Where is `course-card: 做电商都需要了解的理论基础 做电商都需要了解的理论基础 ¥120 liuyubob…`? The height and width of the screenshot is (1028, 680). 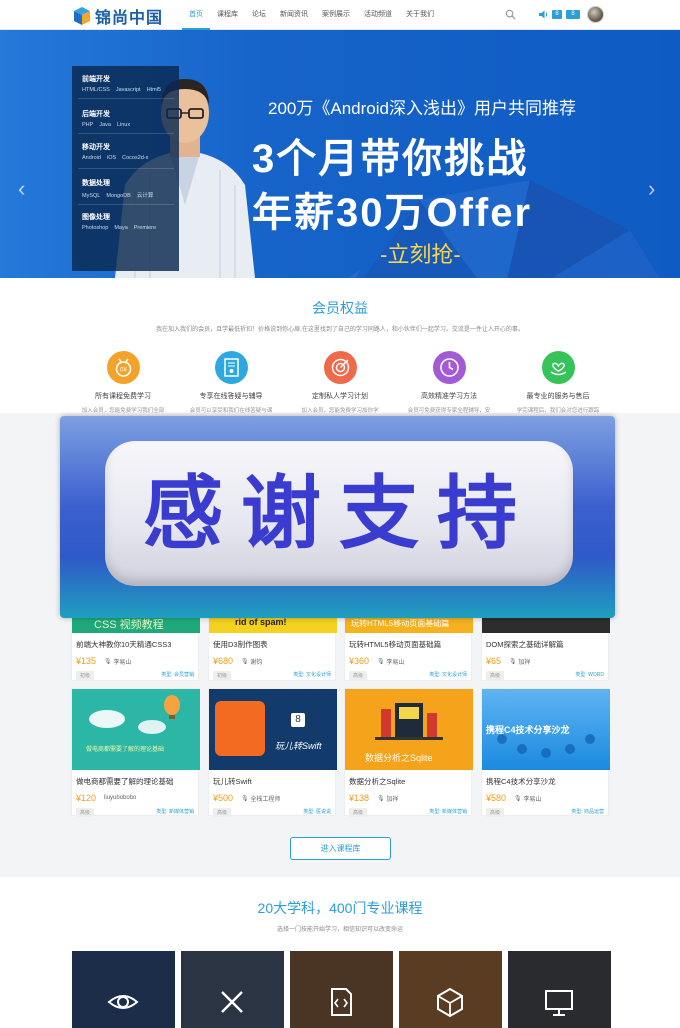
course-card: 做电商都需要了解的理论基础 做电商都需要了解的理论基础 ¥120 liuyubob… is located at coordinates (135, 752).